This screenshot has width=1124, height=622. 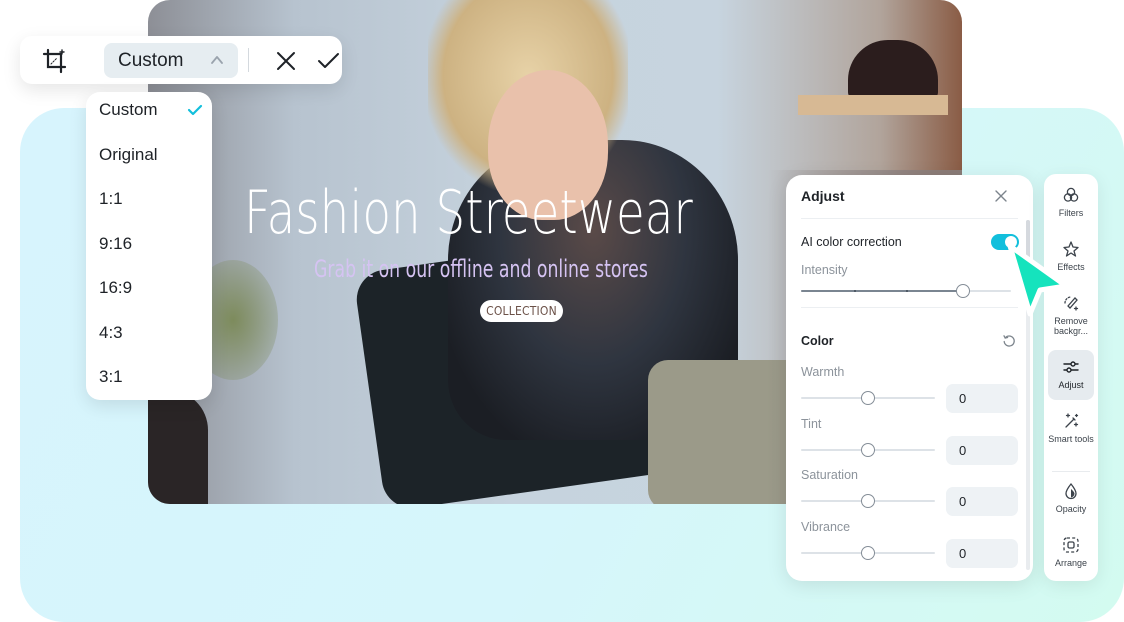 I want to click on canvas-headline: Fashion Streetwear, so click(x=468, y=213).